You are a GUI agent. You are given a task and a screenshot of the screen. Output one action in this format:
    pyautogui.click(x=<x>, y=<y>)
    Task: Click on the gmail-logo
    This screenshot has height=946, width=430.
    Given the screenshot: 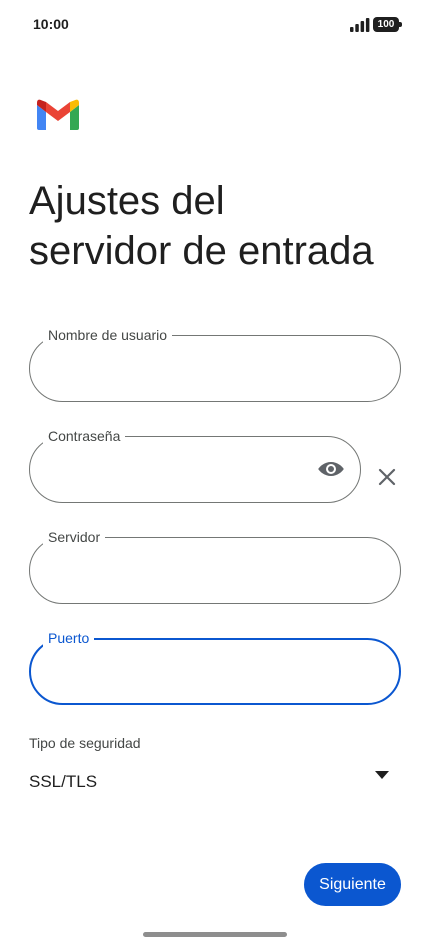 What is the action you would take?
    pyautogui.click(x=58, y=114)
    